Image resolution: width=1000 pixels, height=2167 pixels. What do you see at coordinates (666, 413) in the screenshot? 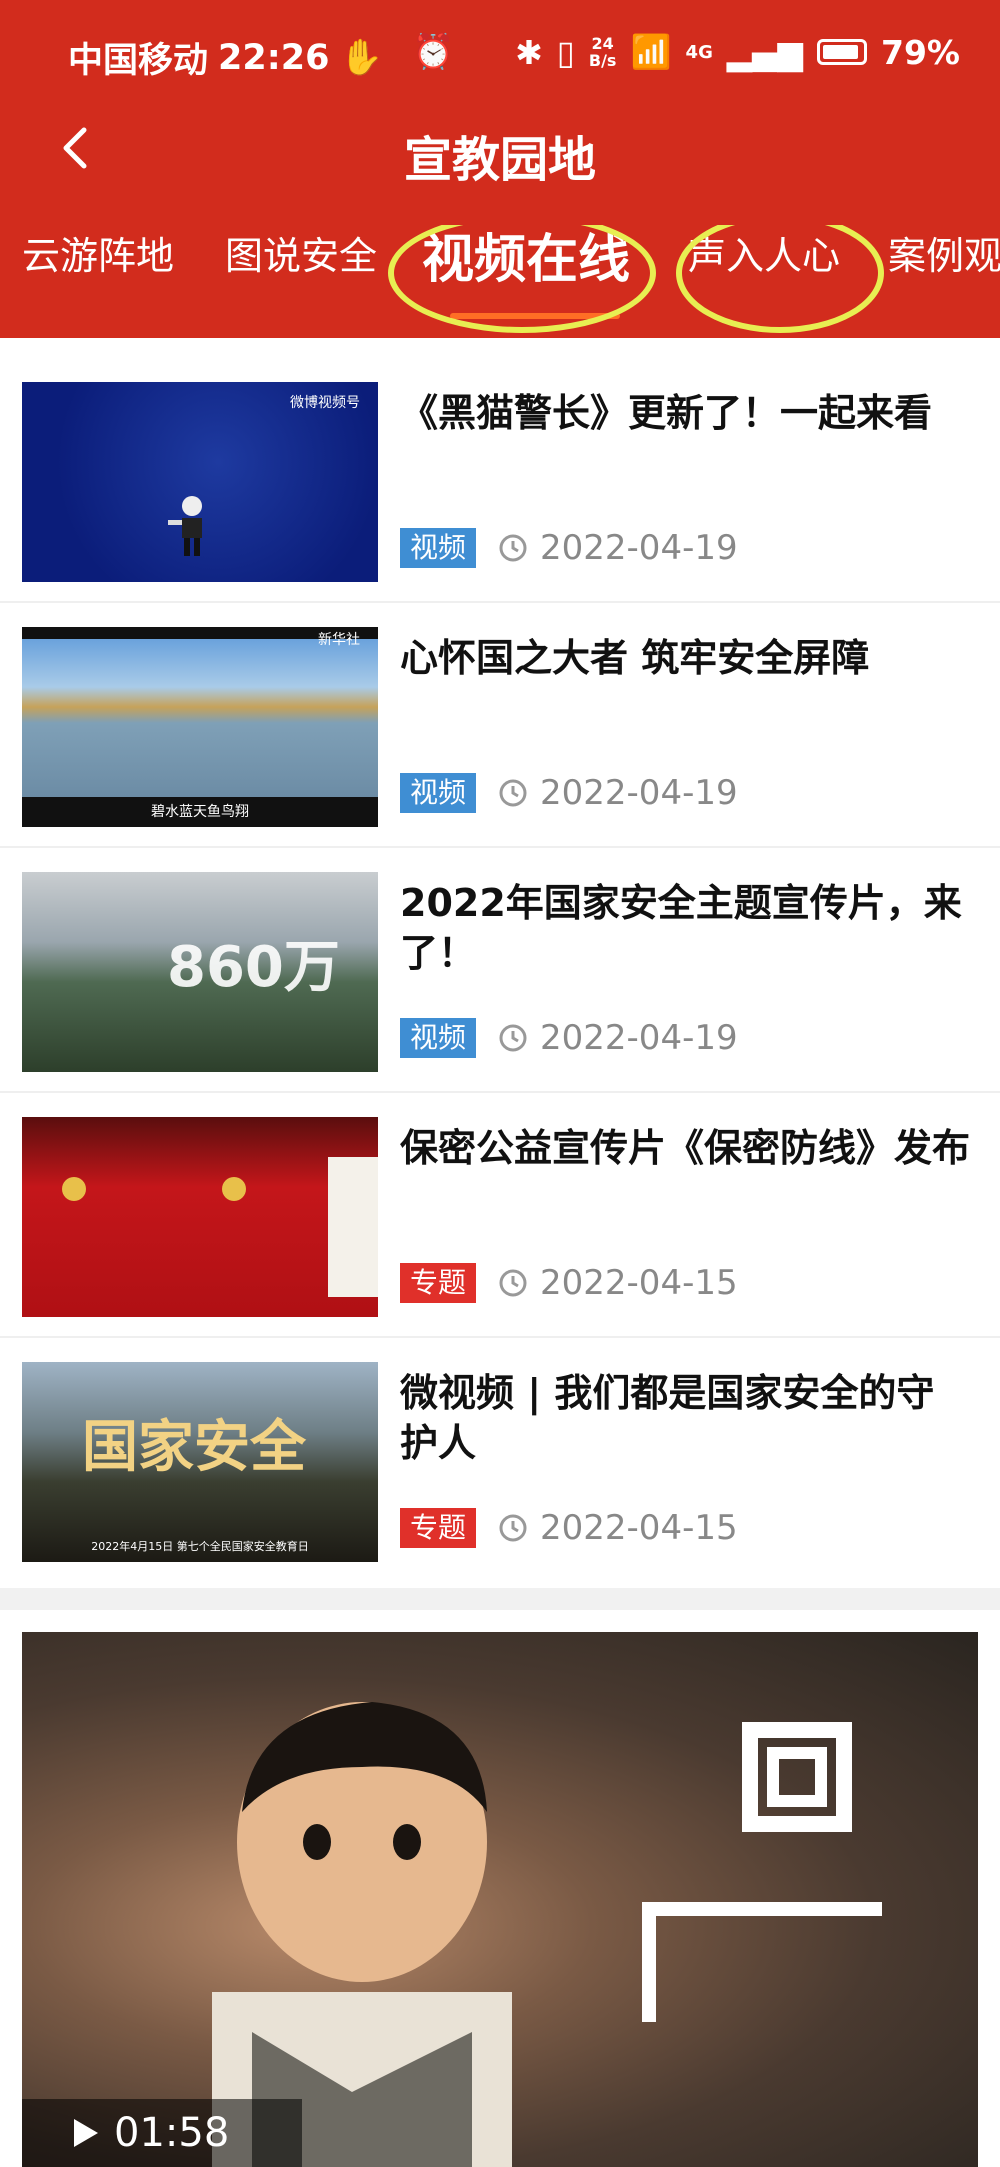
I see `item-title: 《黑猫警长》更新了！一起来看` at bounding box center [666, 413].